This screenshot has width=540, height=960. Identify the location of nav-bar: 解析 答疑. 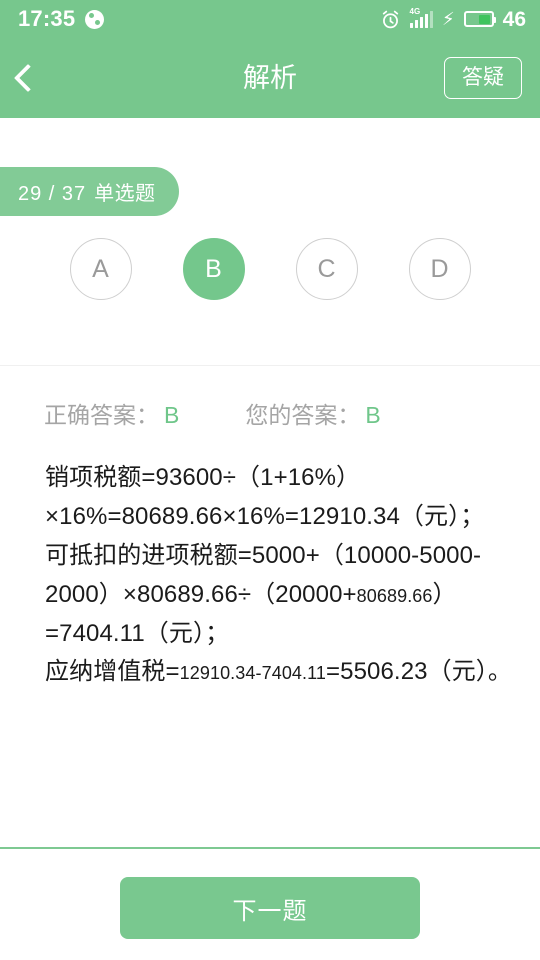
(270, 78).